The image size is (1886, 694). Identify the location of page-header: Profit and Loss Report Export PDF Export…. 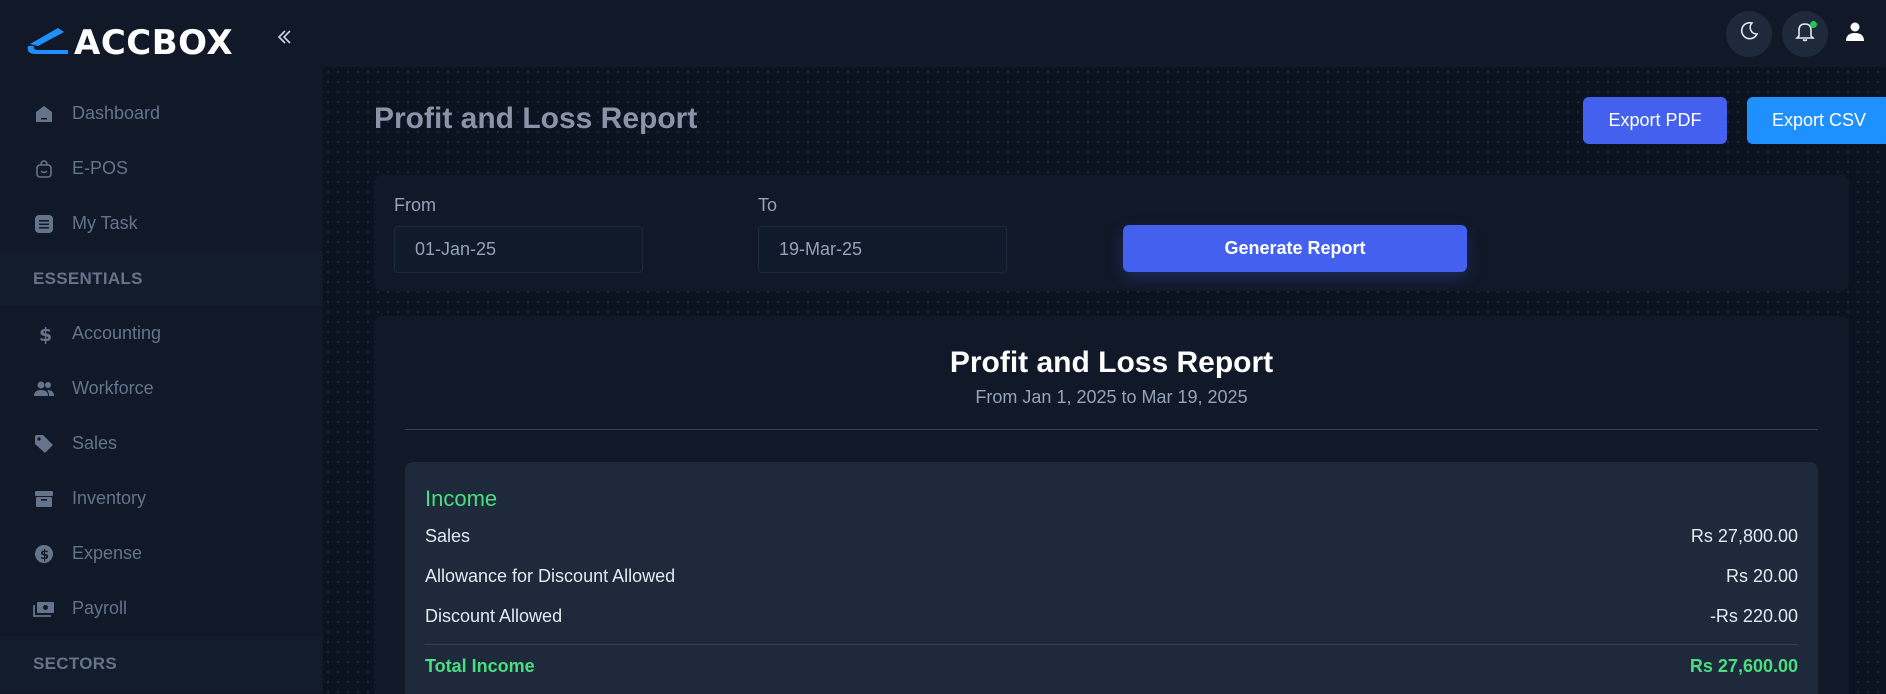
(1130, 120).